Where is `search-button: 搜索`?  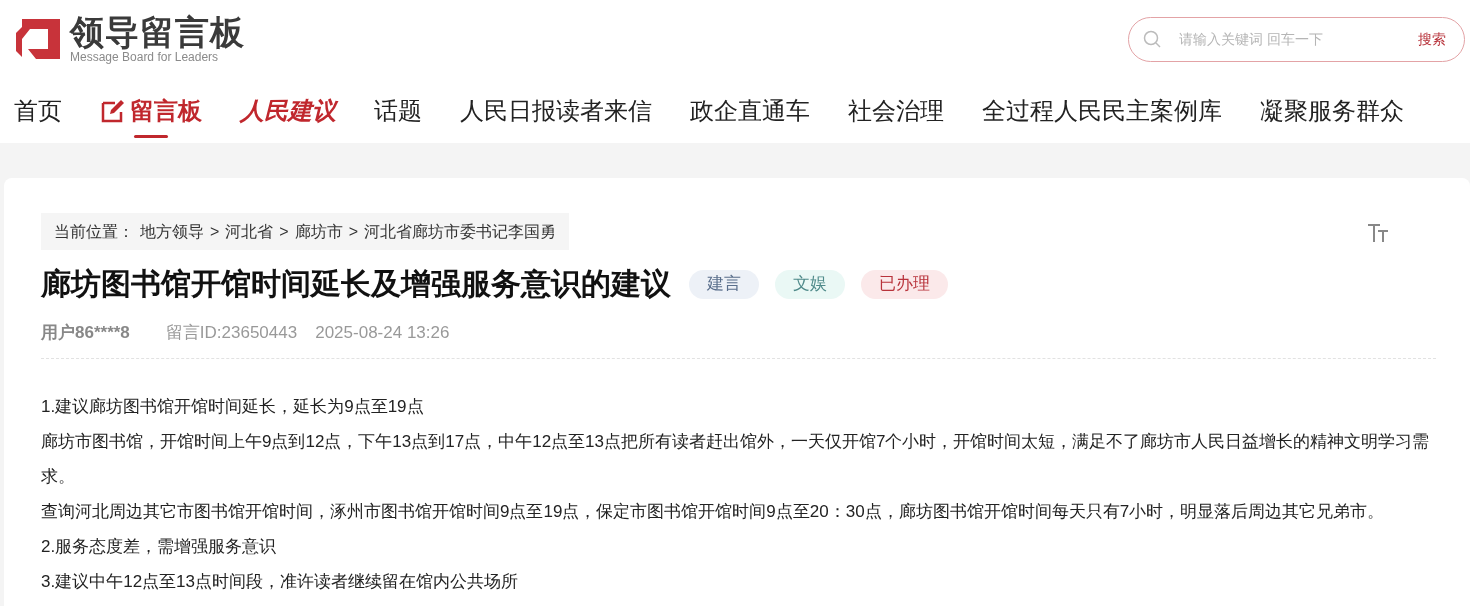
search-button: 搜索 is located at coordinates (1432, 39).